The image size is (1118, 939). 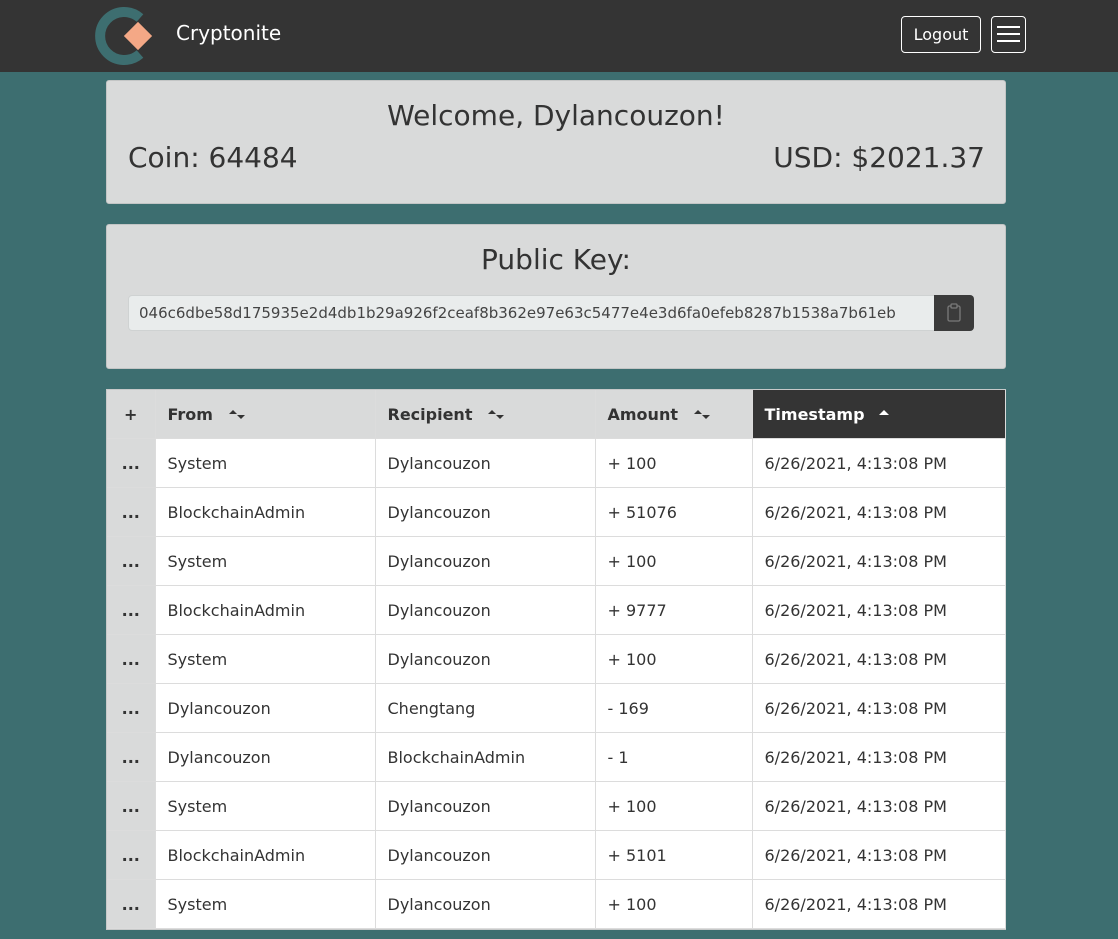 What do you see at coordinates (485, 708) in the screenshot?
I see `cell-recipient: Chengtang` at bounding box center [485, 708].